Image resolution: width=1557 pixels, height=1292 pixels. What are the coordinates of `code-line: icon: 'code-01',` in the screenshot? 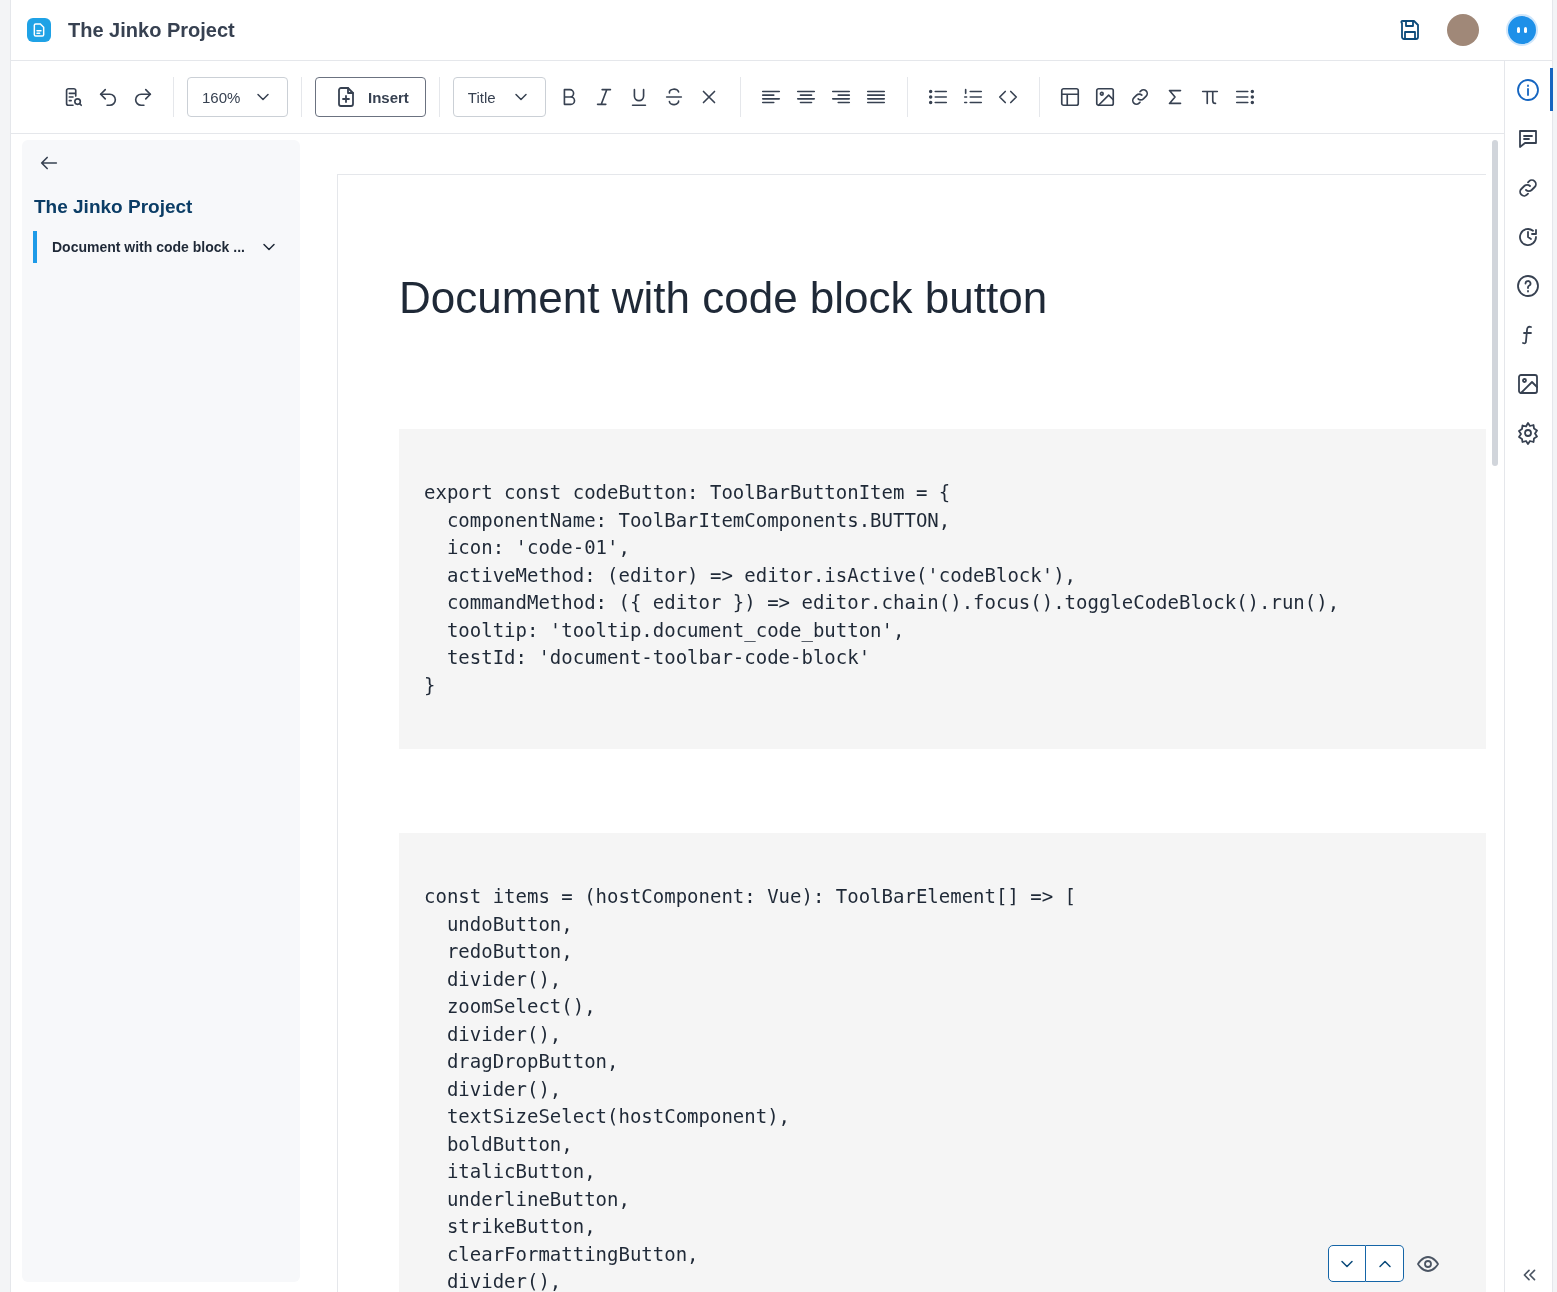 It's located at (537, 547).